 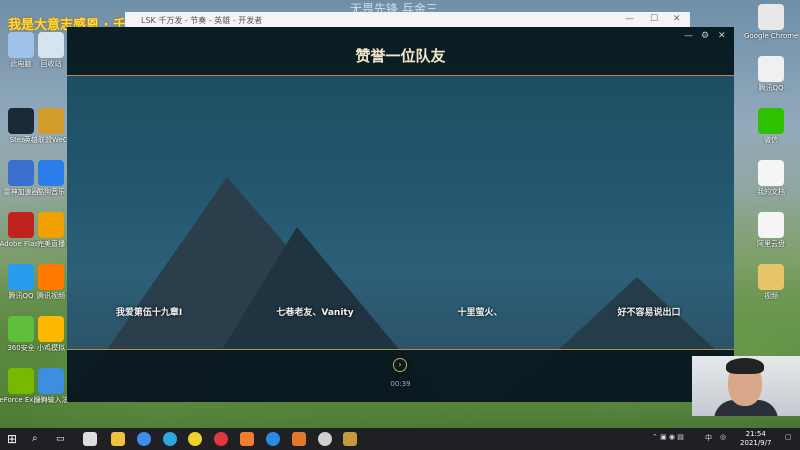 I want to click on streamer-hair, so click(x=745, y=366).